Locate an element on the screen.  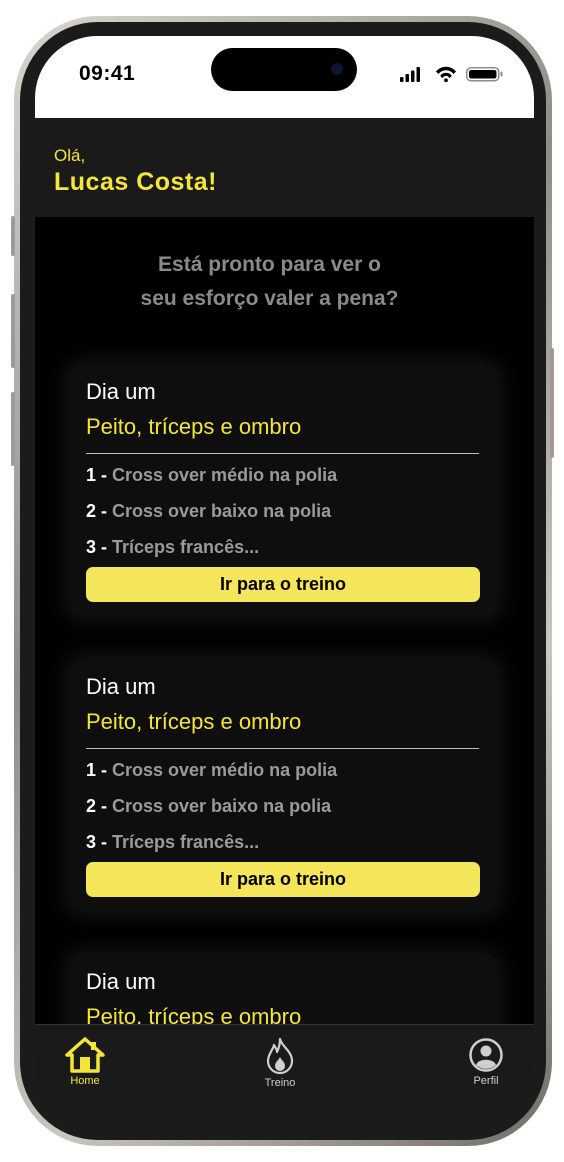
battery-icon is located at coordinates (484, 74).